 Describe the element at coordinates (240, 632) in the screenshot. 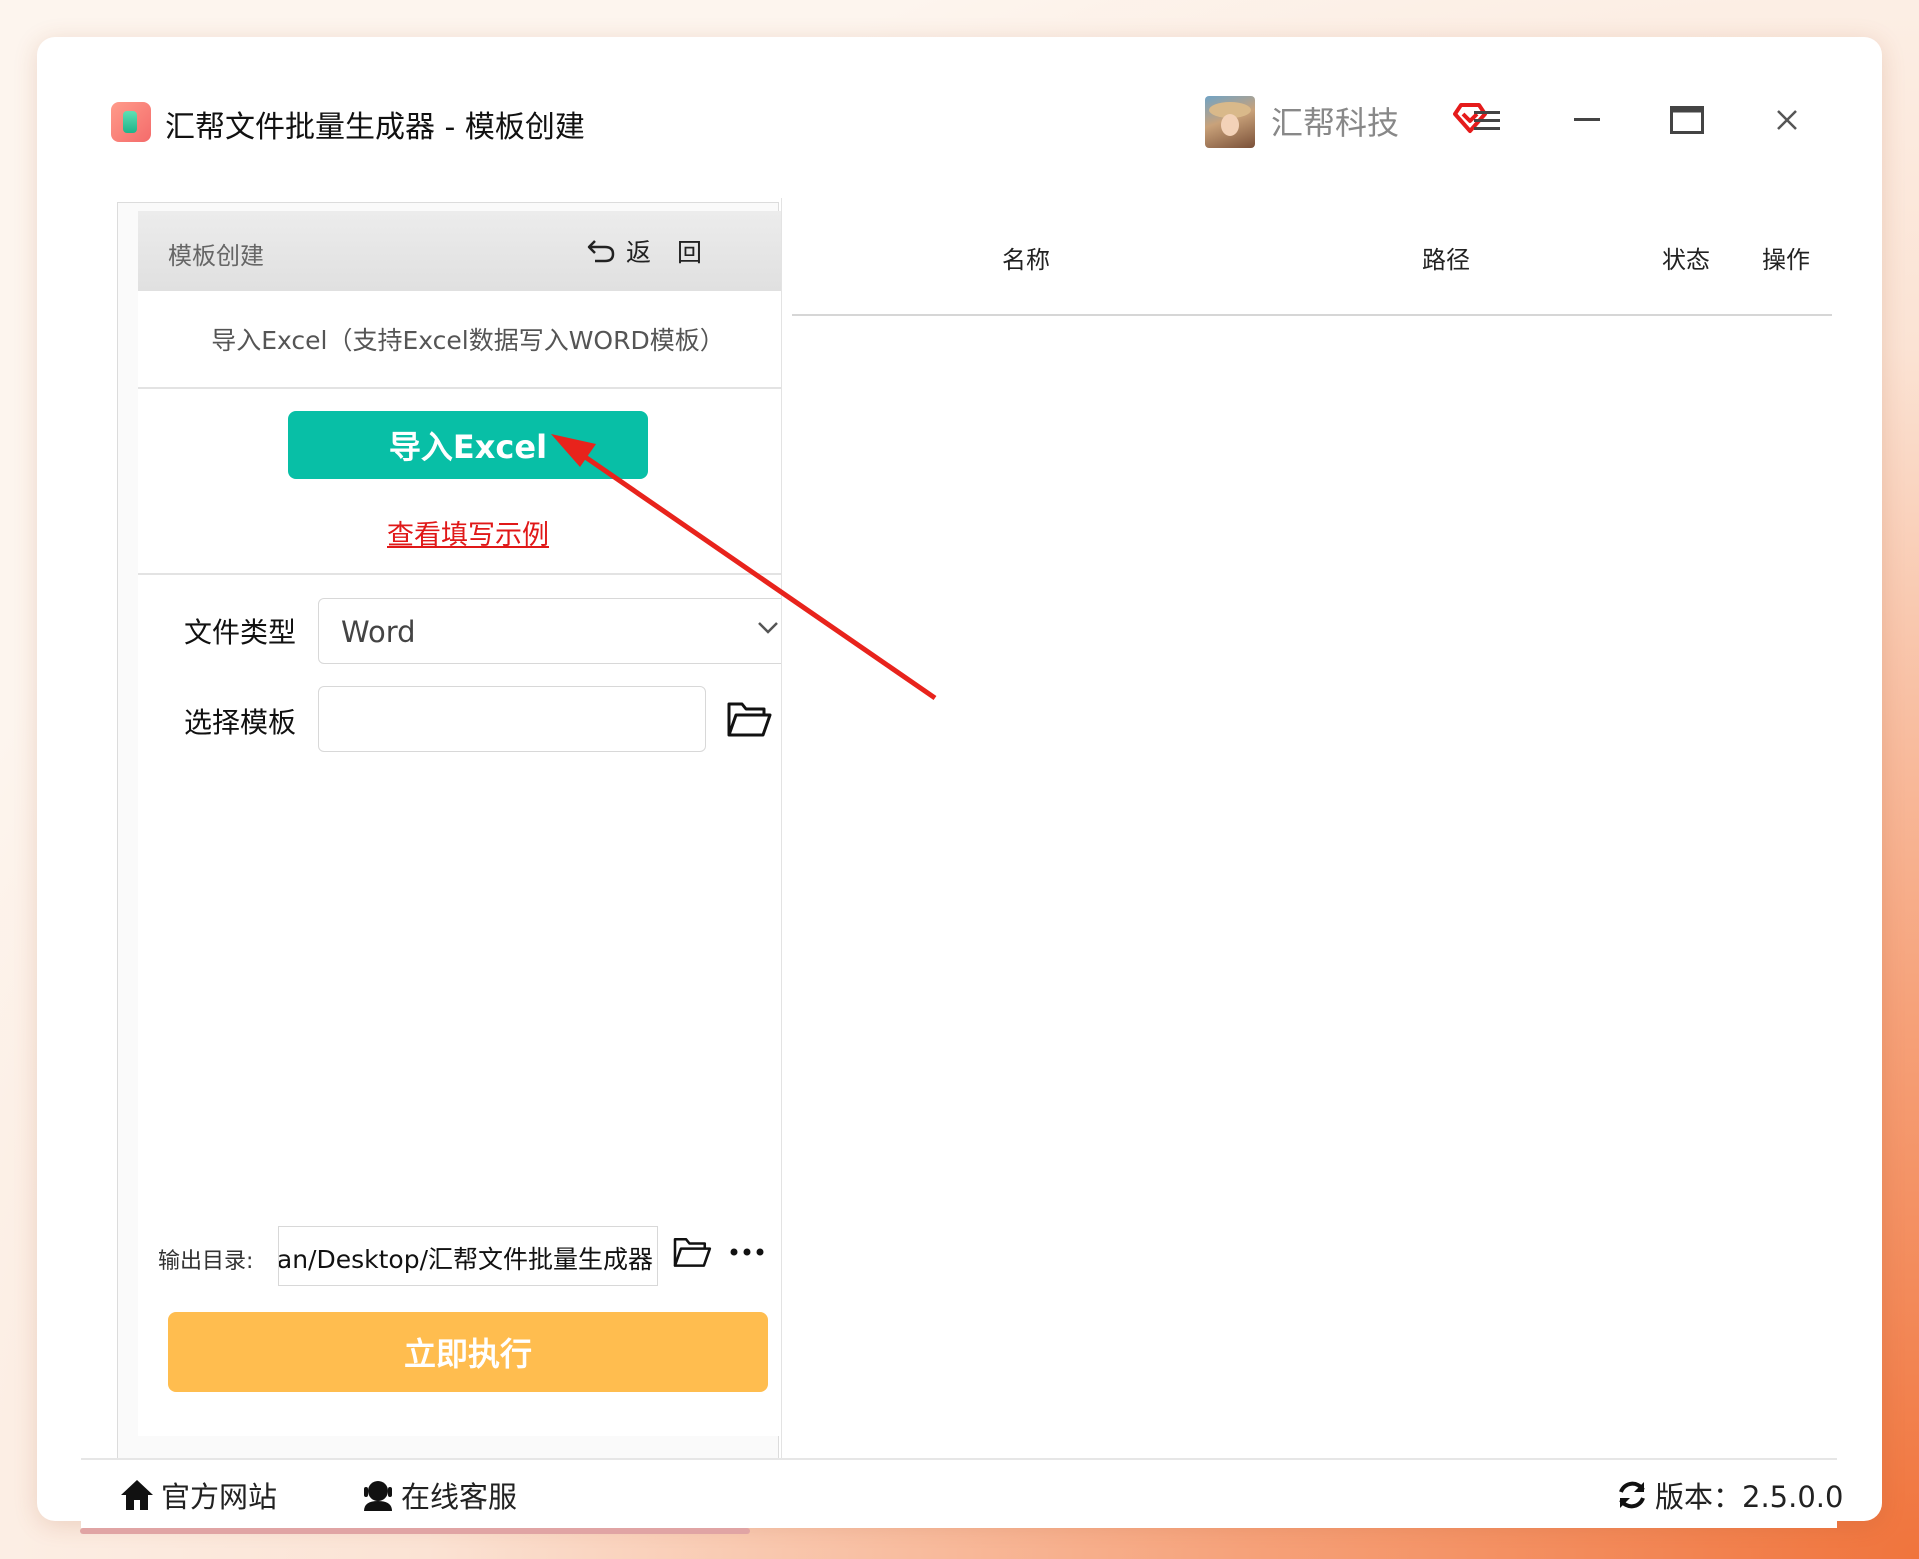

I see `file-type-label: 文件类型` at that location.